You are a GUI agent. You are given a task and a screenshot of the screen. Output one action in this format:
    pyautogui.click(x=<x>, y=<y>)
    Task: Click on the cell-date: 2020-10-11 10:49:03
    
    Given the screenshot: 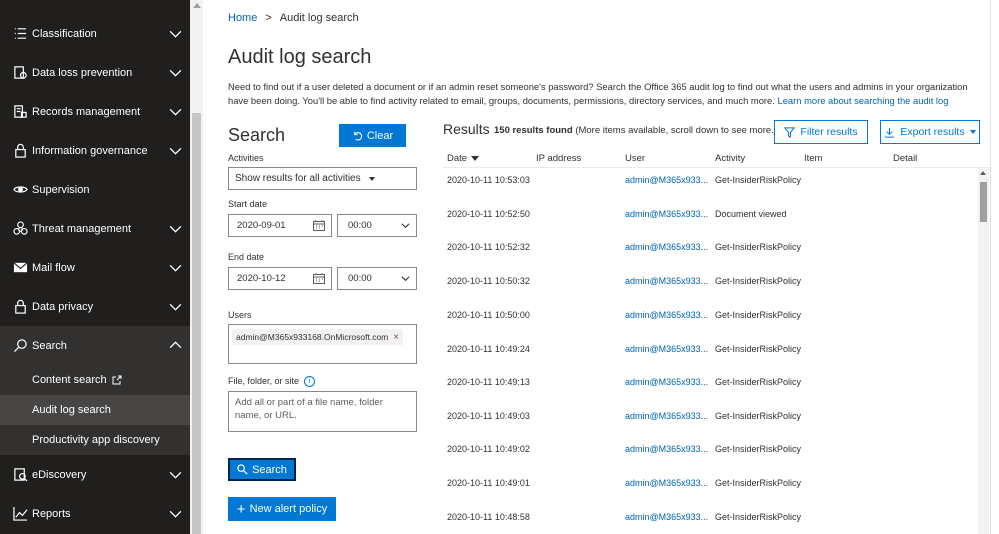 What is the action you would take?
    pyautogui.click(x=488, y=416)
    